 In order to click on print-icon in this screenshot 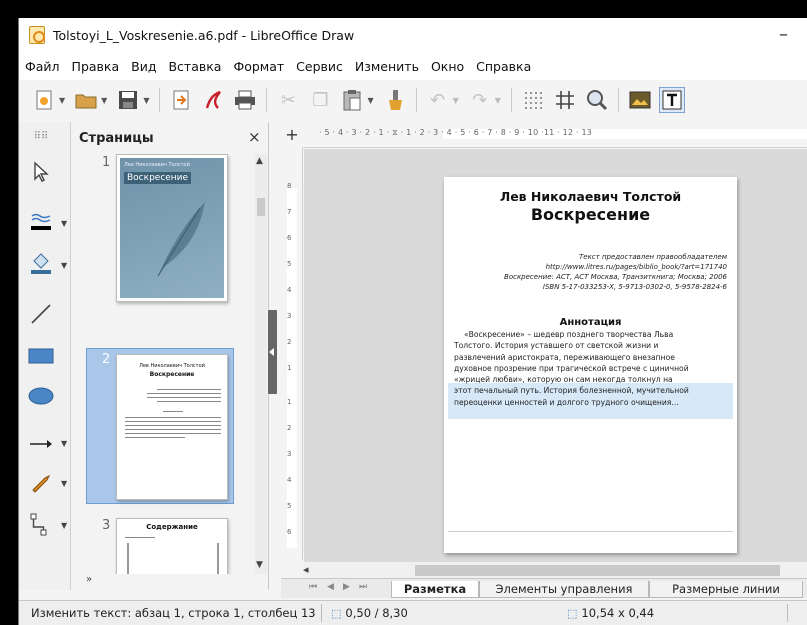, I will do `click(245, 100)`.